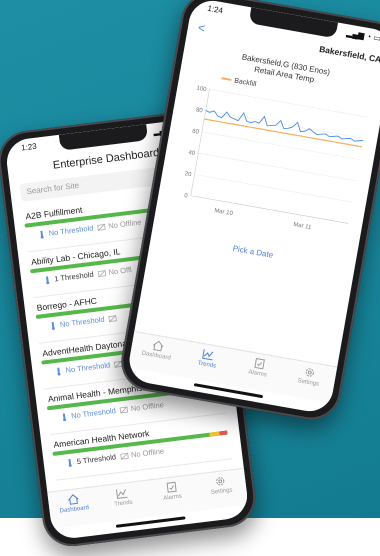 The width and height of the screenshot is (380, 556). Describe the element at coordinates (74, 276) in the screenshot. I see `threshold-label: 1 Threshold` at that location.